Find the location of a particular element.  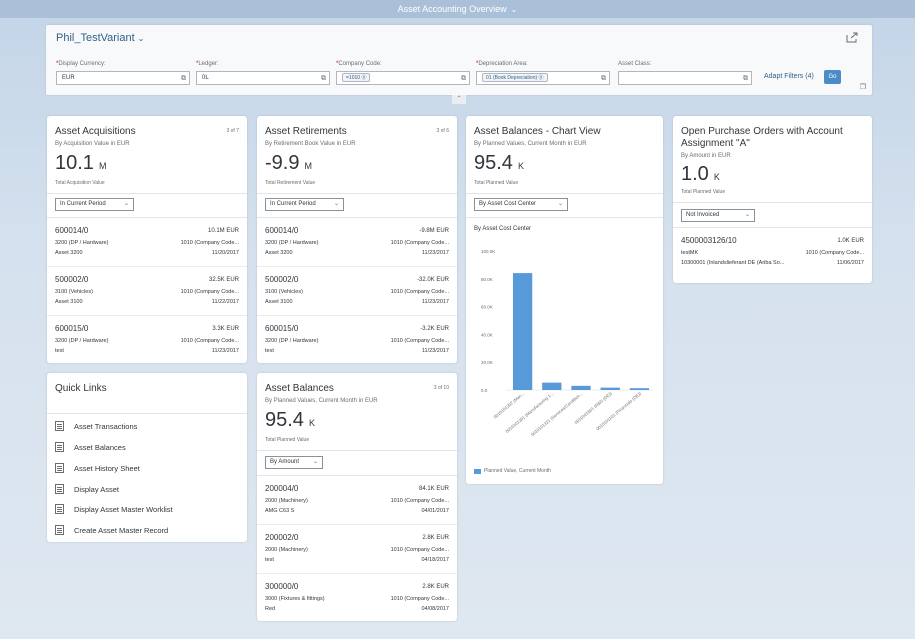

adapt-filters-button: Adapt Filters (4) is located at coordinates (789, 76).